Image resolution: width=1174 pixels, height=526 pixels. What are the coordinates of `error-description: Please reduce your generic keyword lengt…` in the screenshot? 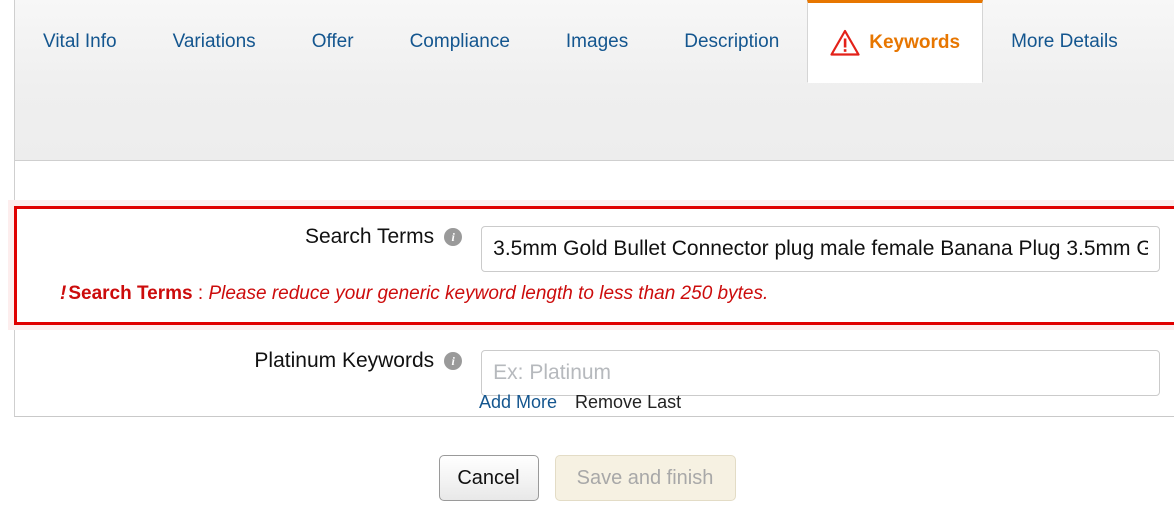 It's located at (488, 293).